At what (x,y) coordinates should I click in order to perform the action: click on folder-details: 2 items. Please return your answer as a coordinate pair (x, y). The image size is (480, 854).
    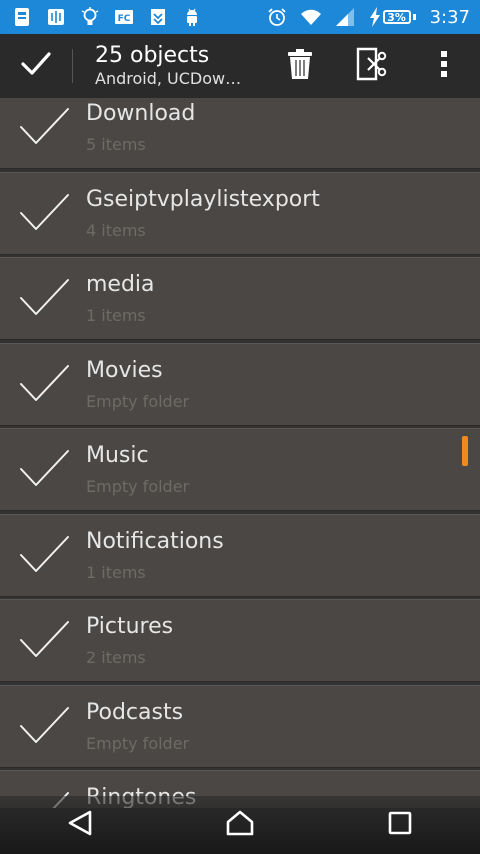
    Looking at the image, I should click on (116, 657).